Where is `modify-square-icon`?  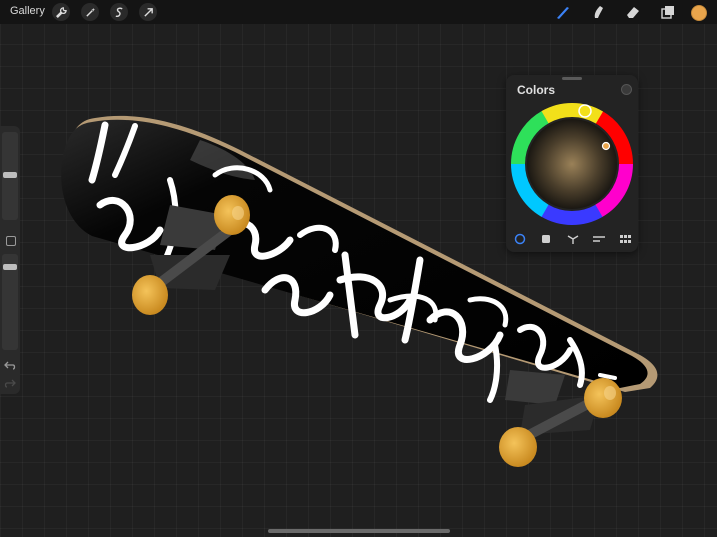
modify-square-icon is located at coordinates (11, 241).